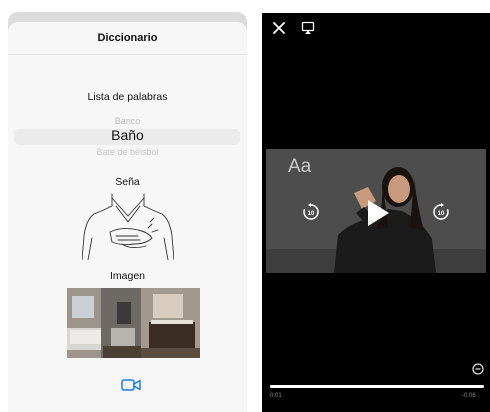 The height and width of the screenshot is (412, 490). I want to click on play-icon, so click(378, 213).